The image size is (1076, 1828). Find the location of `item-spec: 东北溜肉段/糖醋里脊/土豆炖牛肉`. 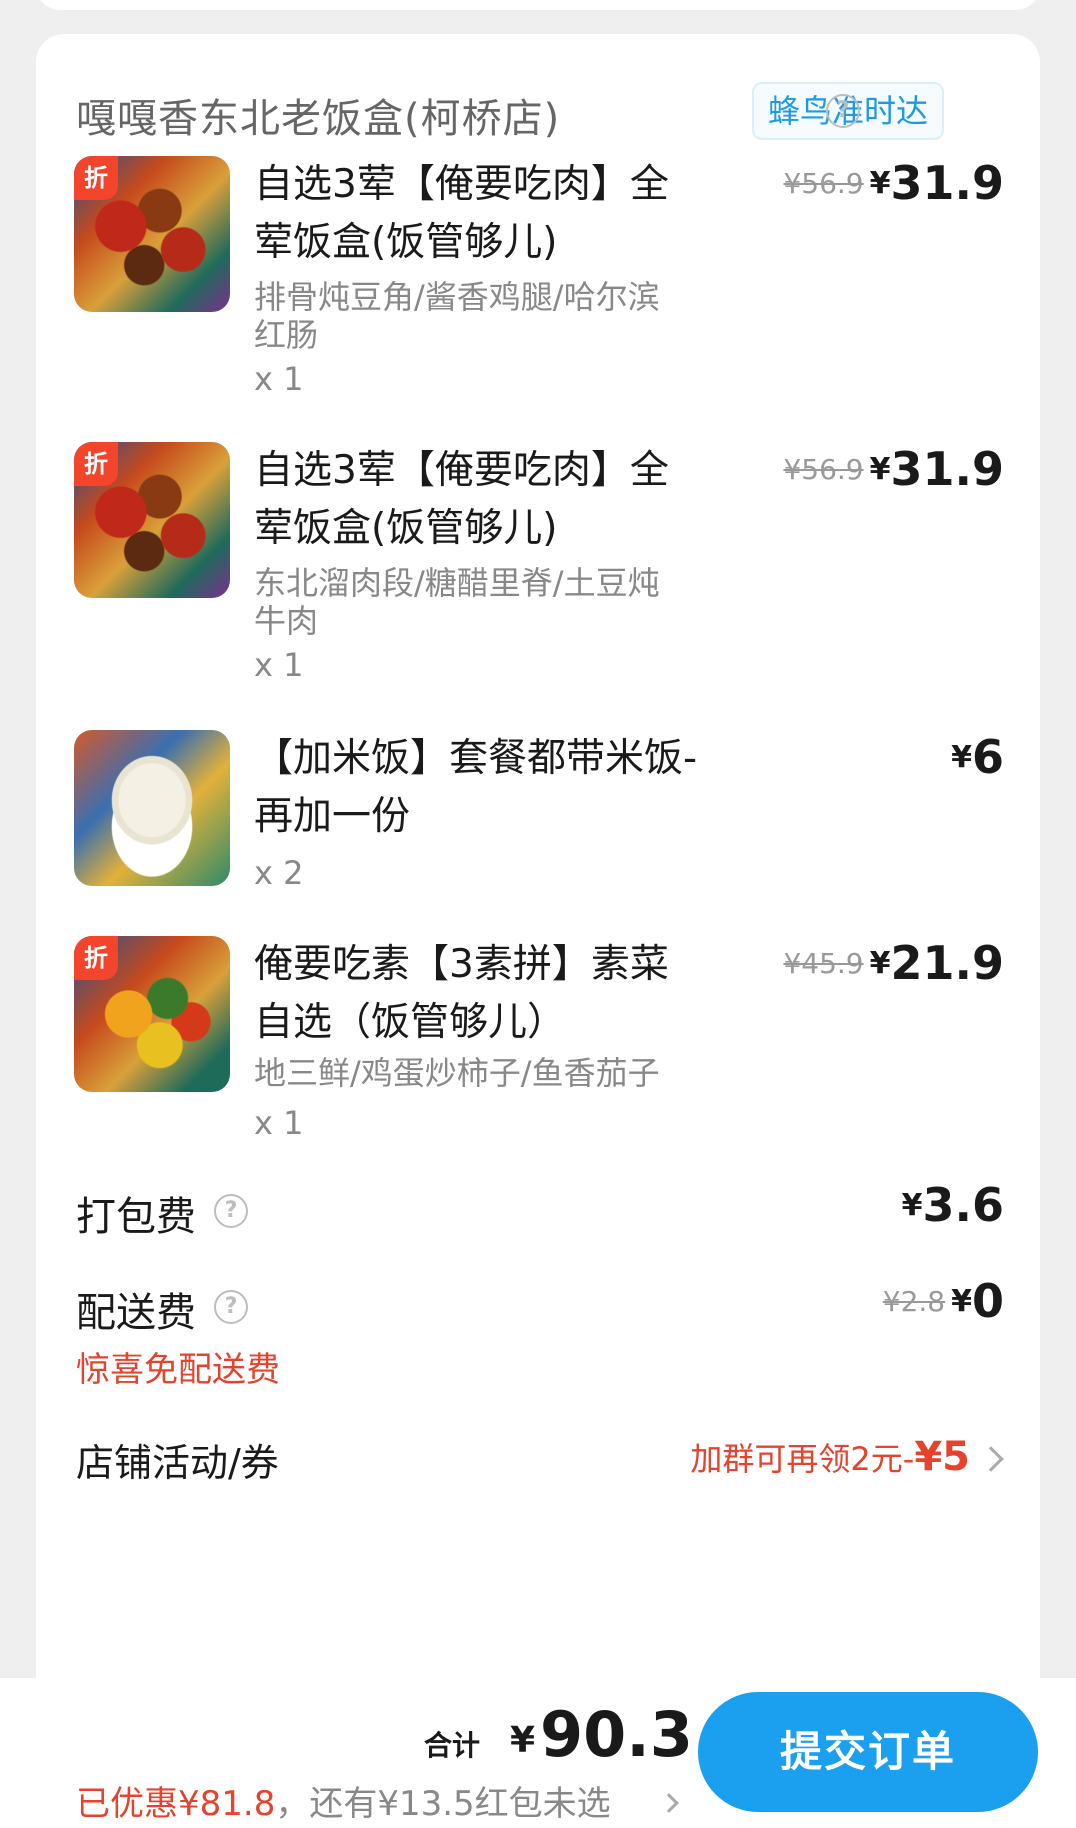

item-spec: 东北溜肉段/糖醋里脊/土豆炖牛肉 is located at coordinates (457, 602).